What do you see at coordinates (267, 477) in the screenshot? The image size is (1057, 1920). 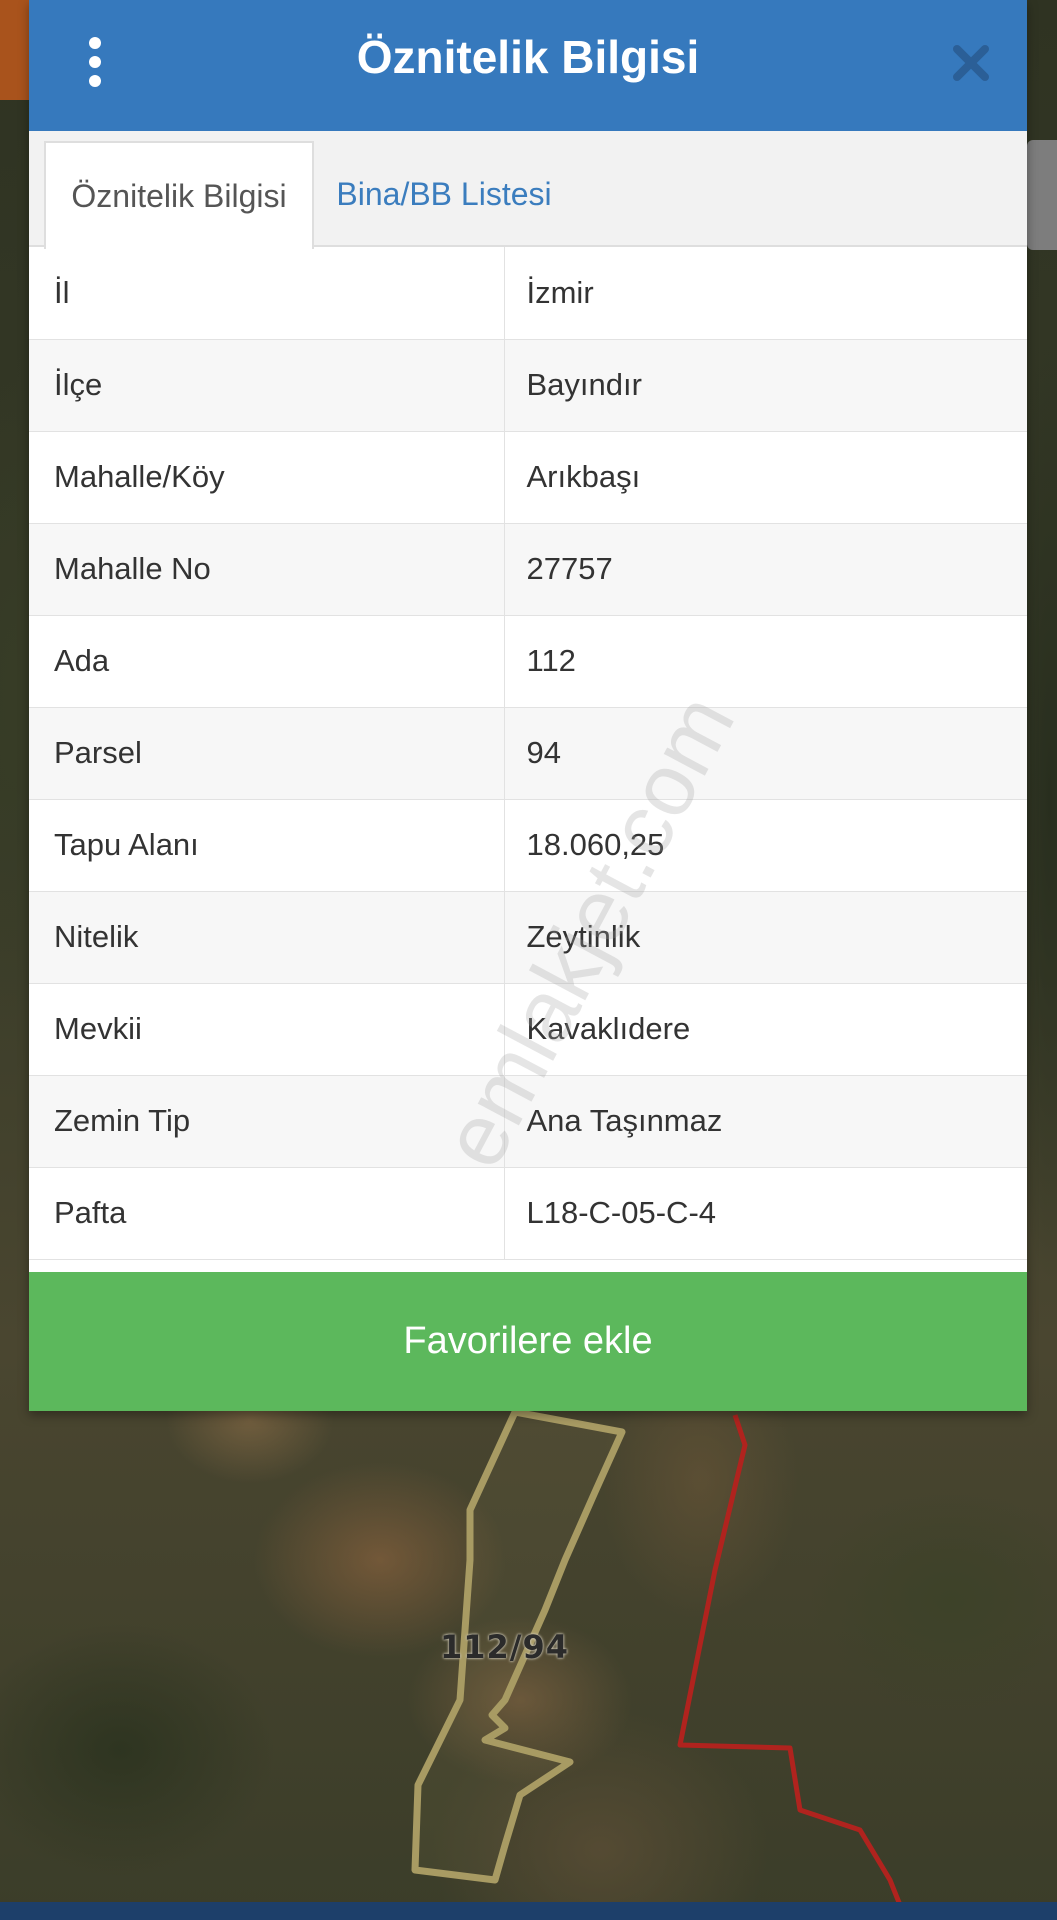 I see `row-key: Mahalle/Köy` at bounding box center [267, 477].